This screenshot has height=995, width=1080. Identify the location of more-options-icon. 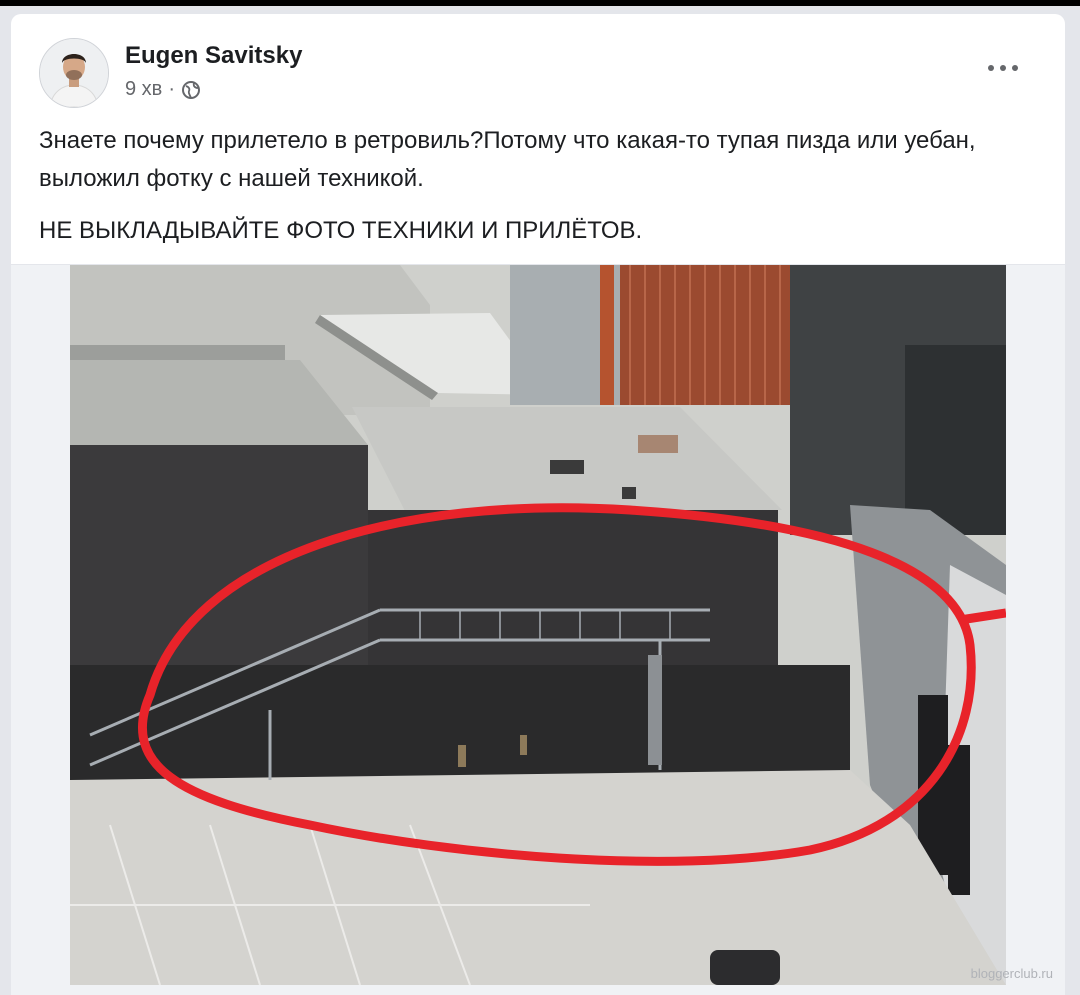
(1003, 68).